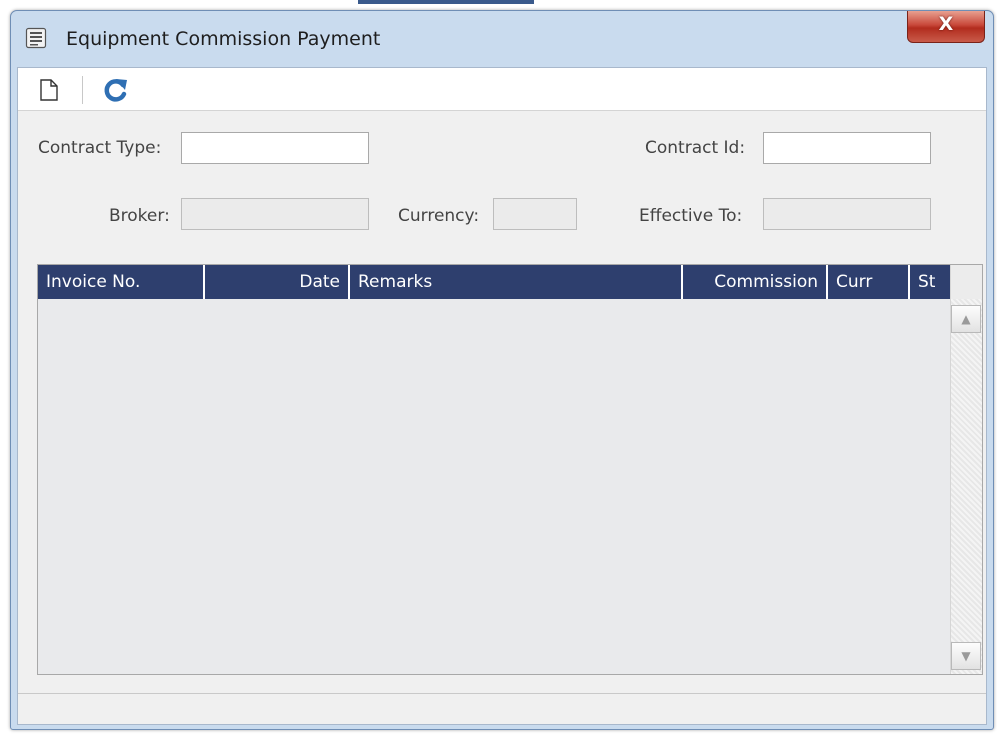 The image size is (997, 734). Describe the element at coordinates (223, 39) in the screenshot. I see `window-title: Equipment Commission Payment` at that location.